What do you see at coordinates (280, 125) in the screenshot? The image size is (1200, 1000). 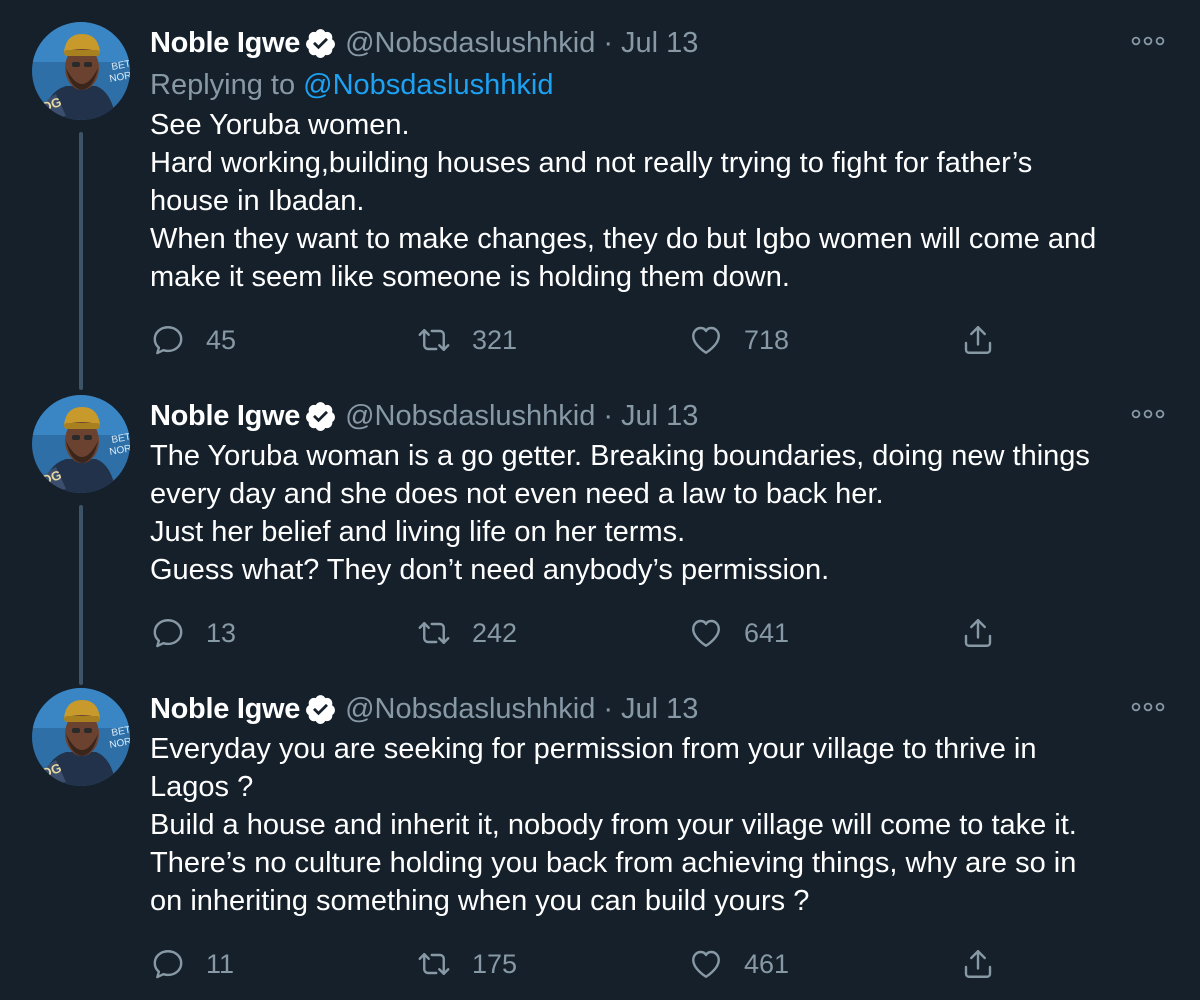 I see `tweet-text-line: See Yoruba women.` at bounding box center [280, 125].